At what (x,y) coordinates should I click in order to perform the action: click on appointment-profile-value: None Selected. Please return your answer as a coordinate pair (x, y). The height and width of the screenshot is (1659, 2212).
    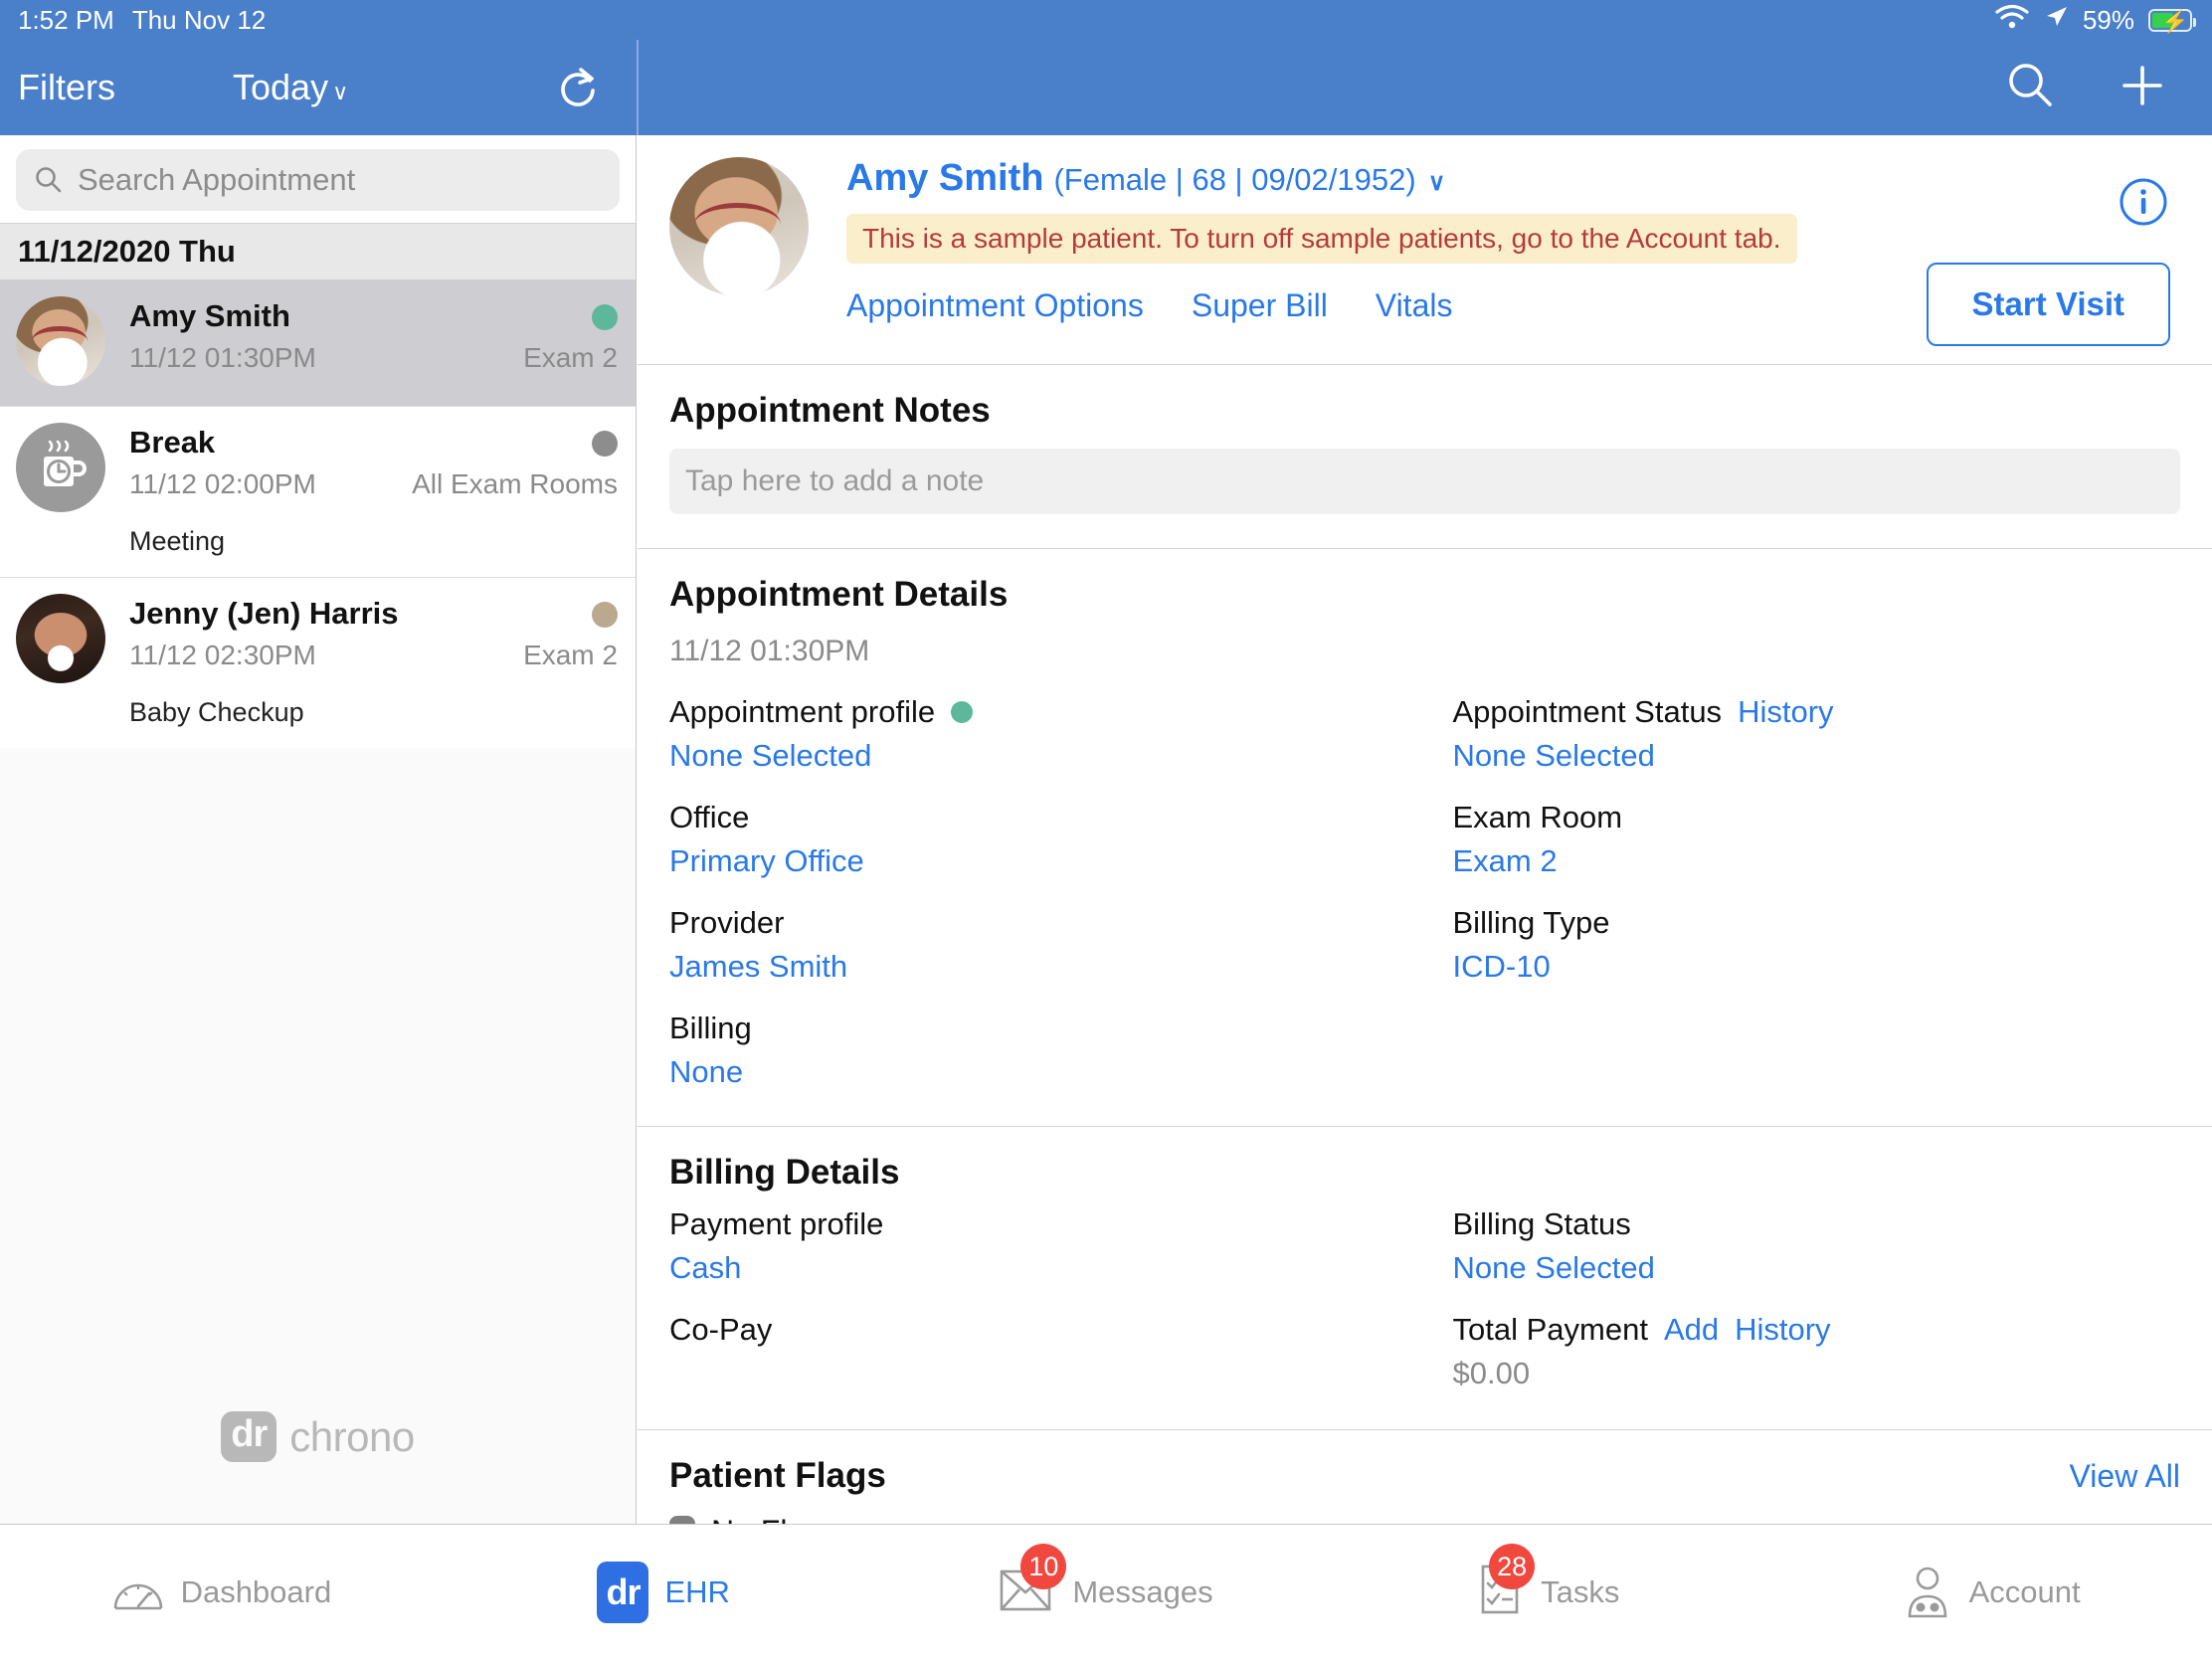
    Looking at the image, I should click on (1047, 756).